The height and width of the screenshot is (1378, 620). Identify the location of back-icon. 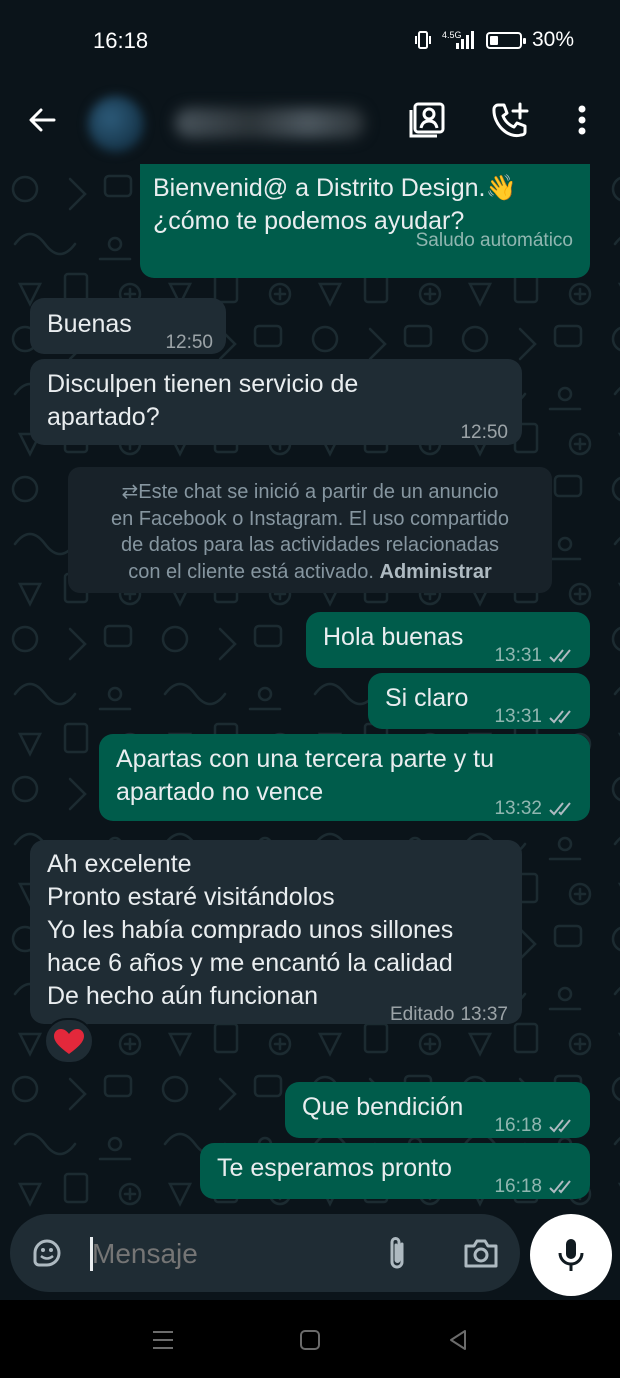
(458, 1340).